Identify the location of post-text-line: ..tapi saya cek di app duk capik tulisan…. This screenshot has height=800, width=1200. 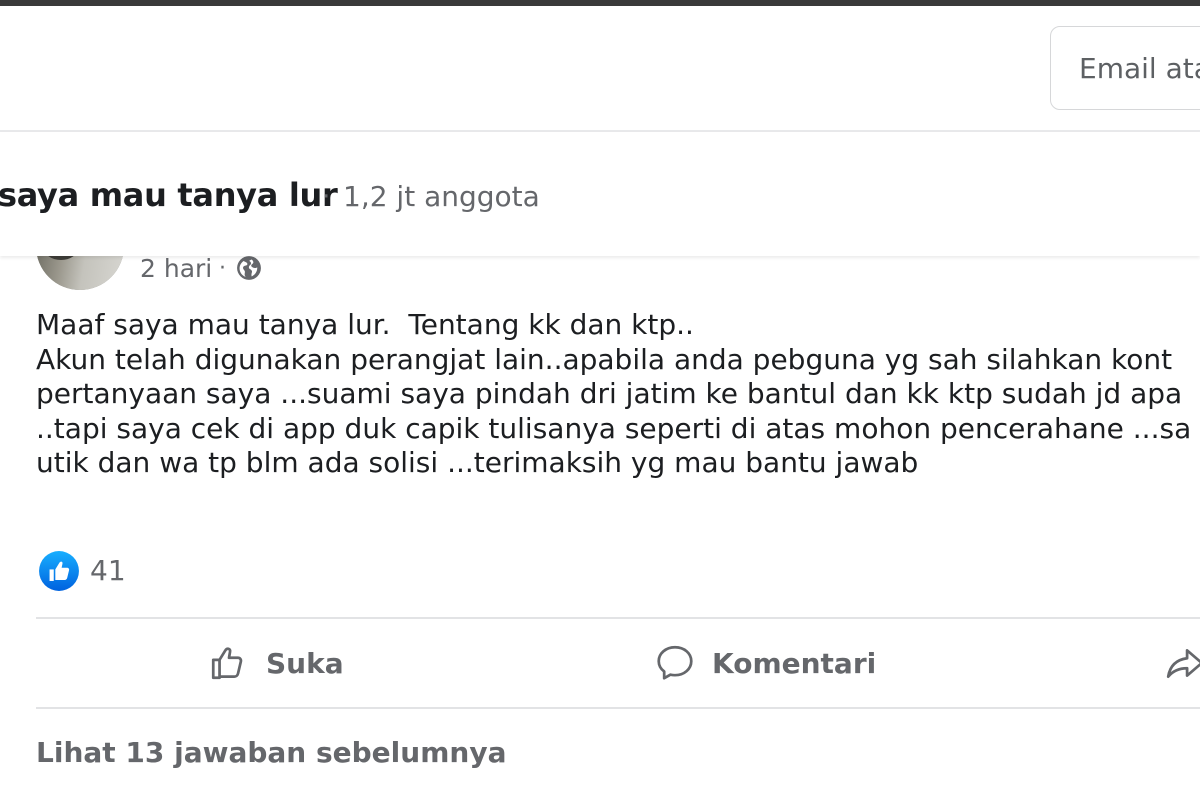
(614, 428).